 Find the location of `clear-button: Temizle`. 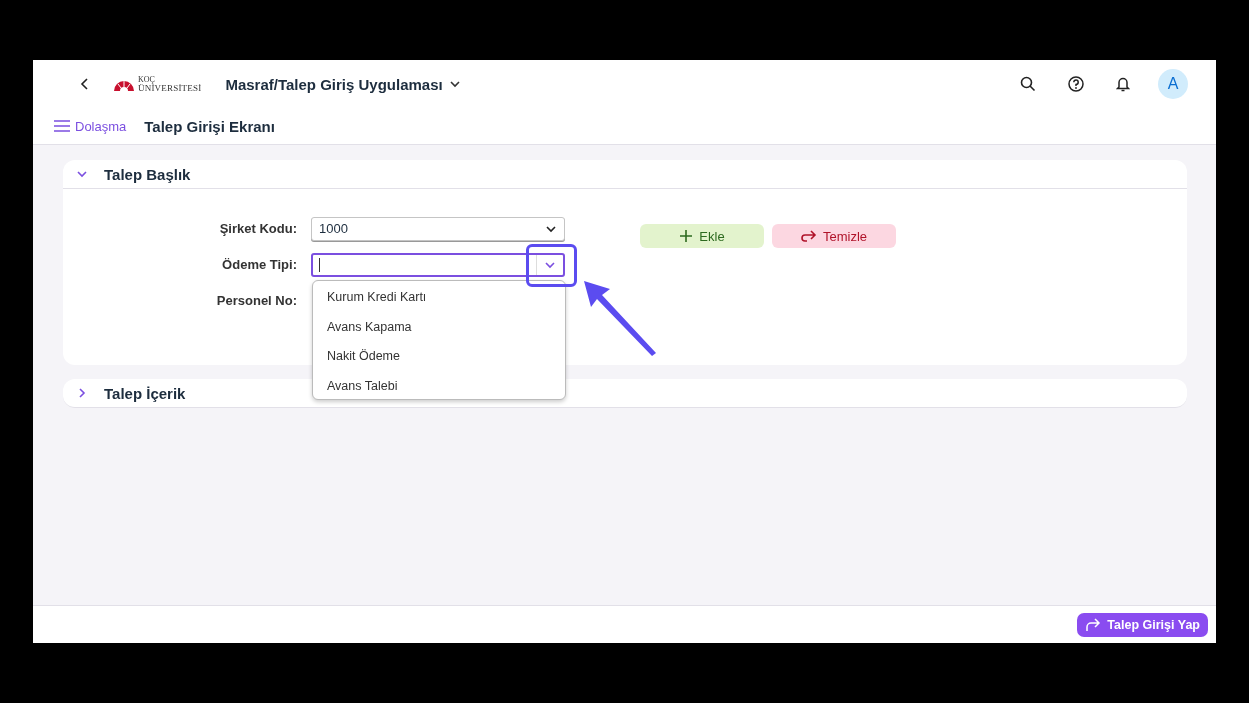

clear-button: Temizle is located at coordinates (834, 236).